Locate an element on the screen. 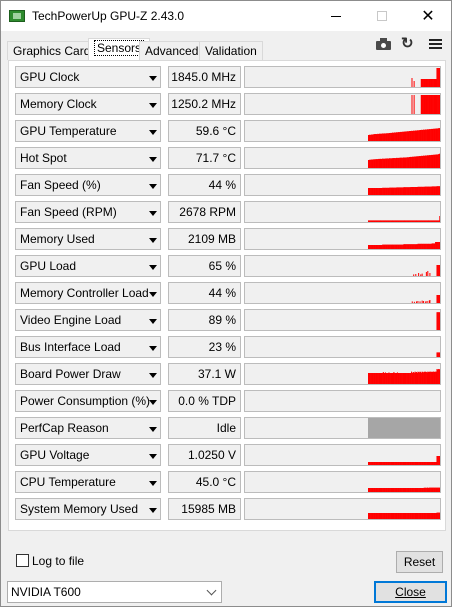 The width and height of the screenshot is (452, 607). sensor-row: Power Consumption (%) 0.0 % TDP is located at coordinates (228, 401).